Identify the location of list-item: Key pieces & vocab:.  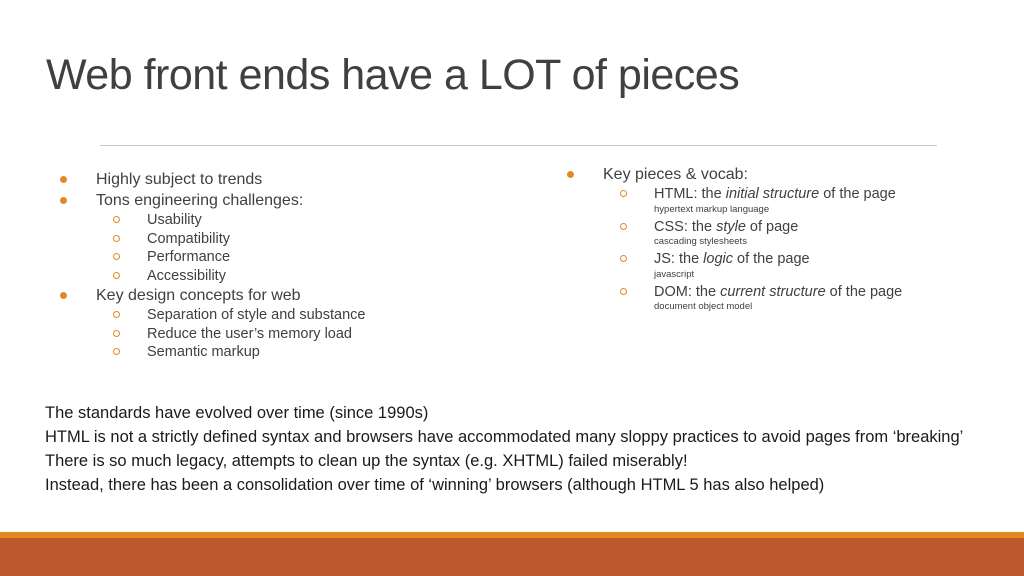
(733, 174).